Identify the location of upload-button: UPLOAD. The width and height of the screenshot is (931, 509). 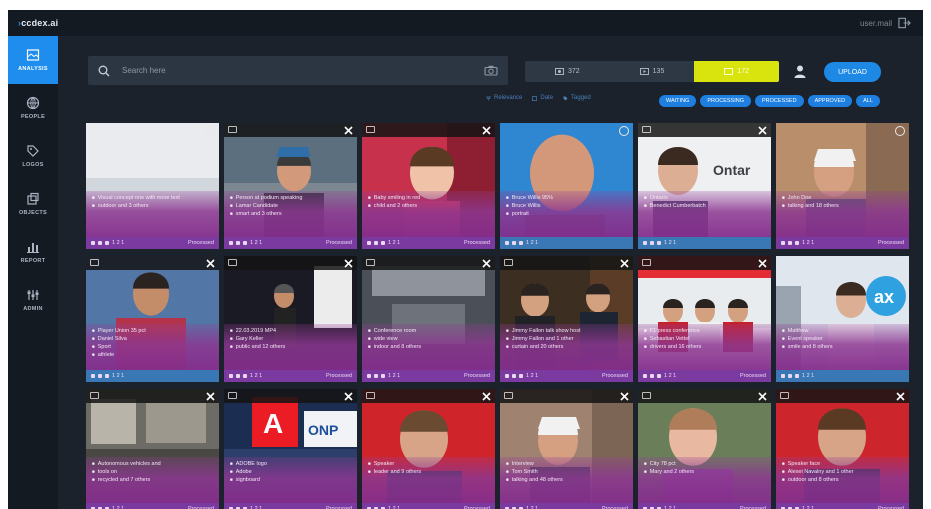
(852, 72).